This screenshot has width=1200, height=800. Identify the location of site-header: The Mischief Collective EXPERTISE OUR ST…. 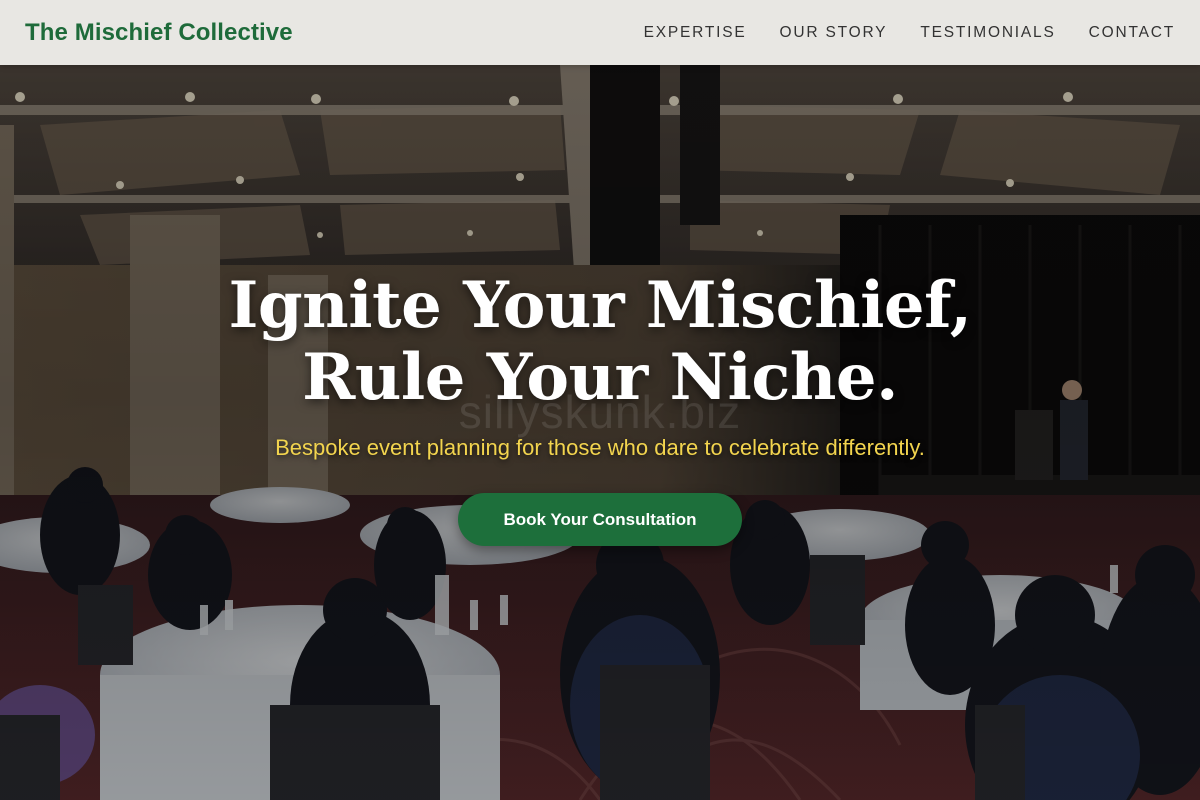
(600, 32).